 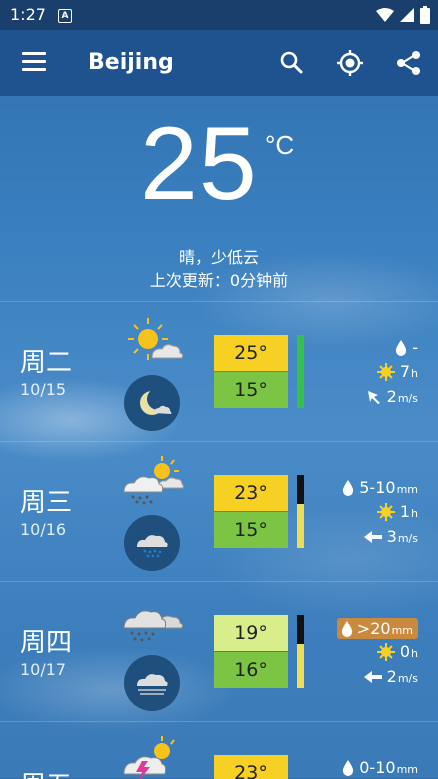 What do you see at coordinates (65, 16) in the screenshot?
I see `notification-icon: A` at bounding box center [65, 16].